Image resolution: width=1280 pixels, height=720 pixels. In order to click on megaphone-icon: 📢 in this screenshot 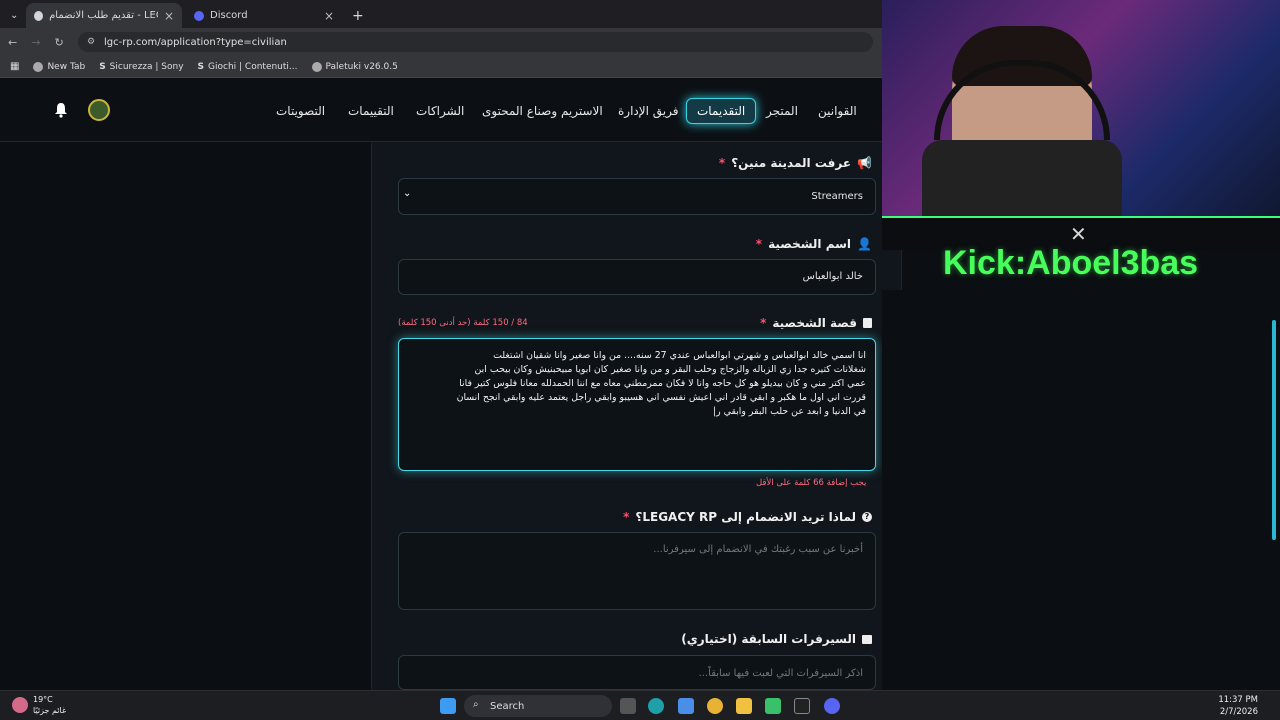, I will do `click(864, 163)`.